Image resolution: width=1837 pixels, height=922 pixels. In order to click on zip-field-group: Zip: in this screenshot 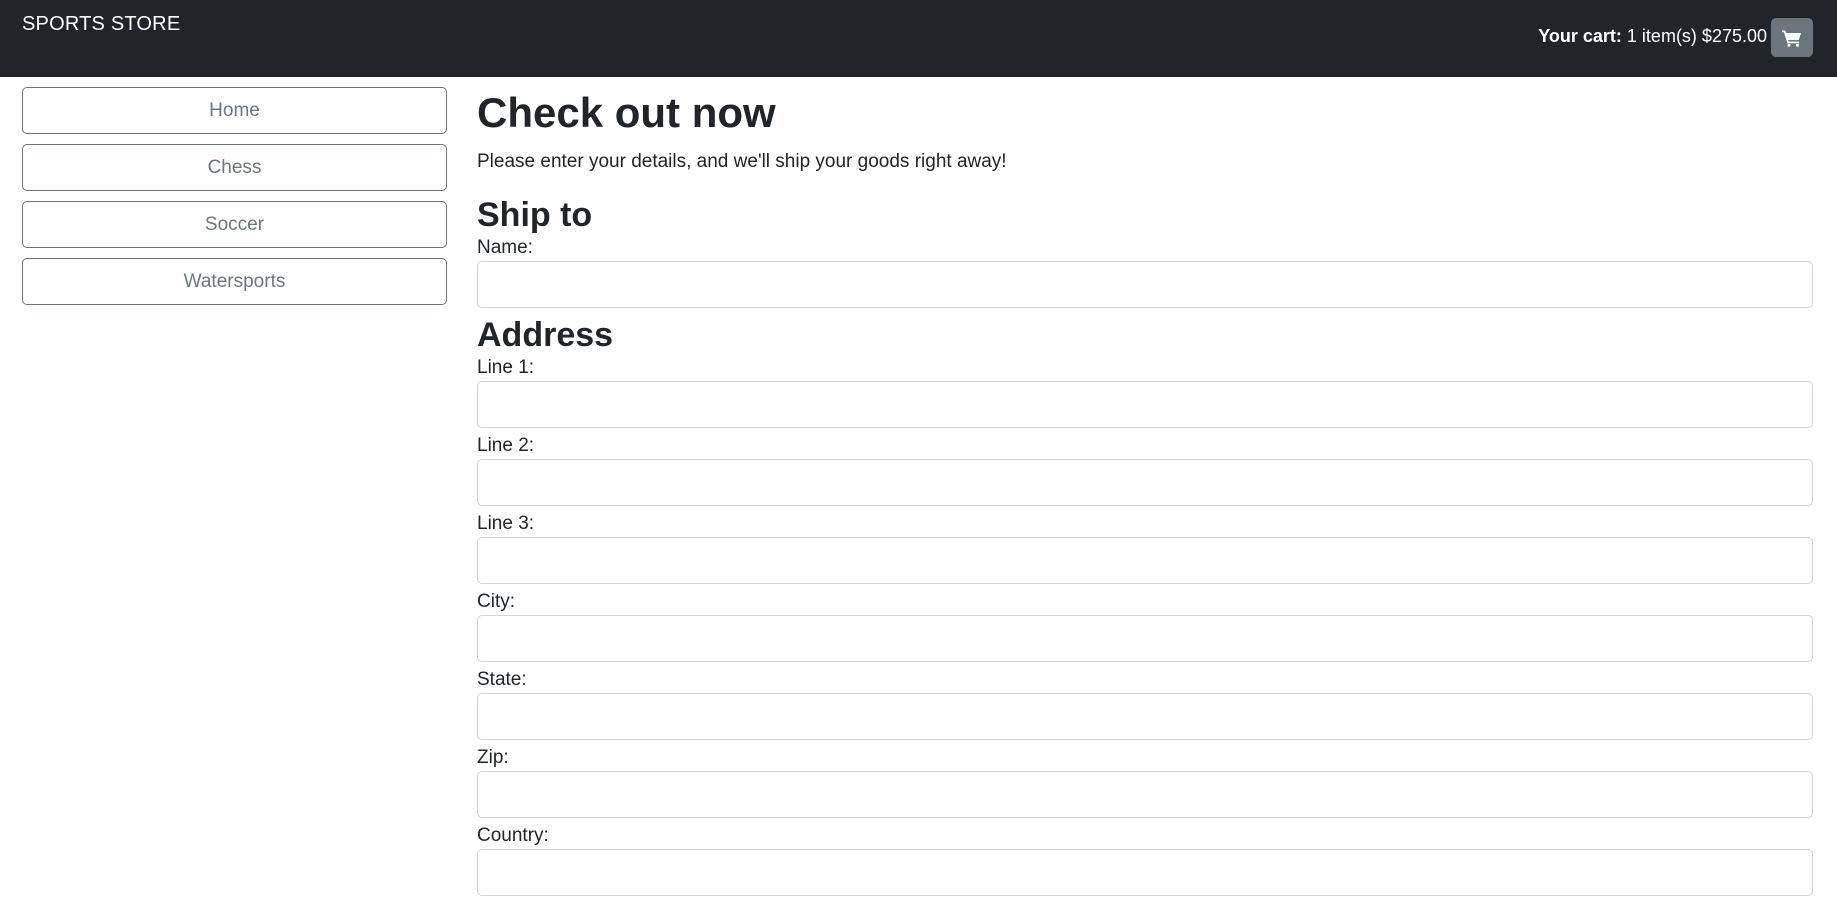, I will do `click(1145, 782)`.